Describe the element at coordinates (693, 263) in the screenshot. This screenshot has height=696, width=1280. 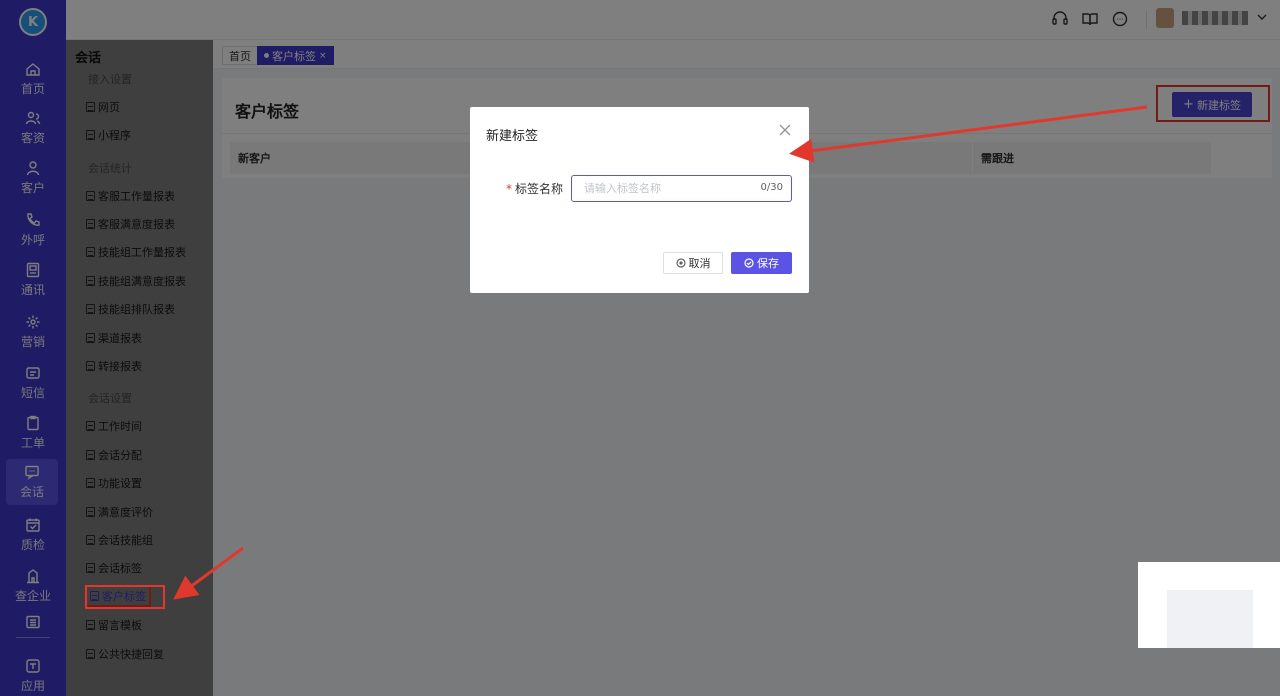
I see `cancel-button: 取消` at that location.